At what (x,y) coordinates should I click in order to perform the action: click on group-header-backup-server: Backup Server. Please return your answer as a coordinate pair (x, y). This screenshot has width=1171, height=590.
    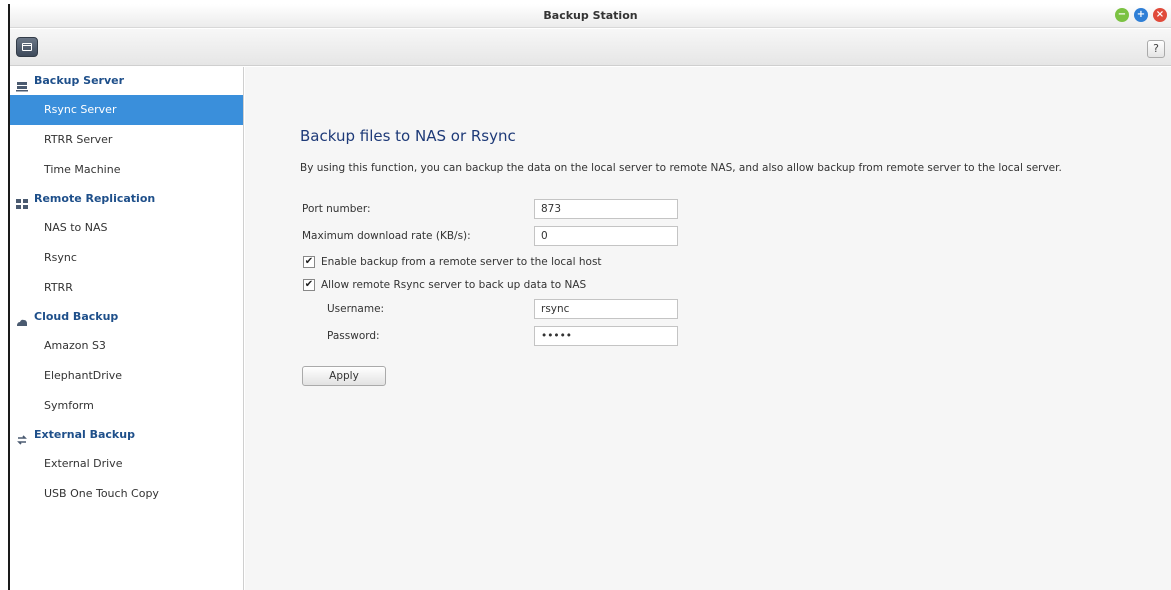
    Looking at the image, I should click on (126, 81).